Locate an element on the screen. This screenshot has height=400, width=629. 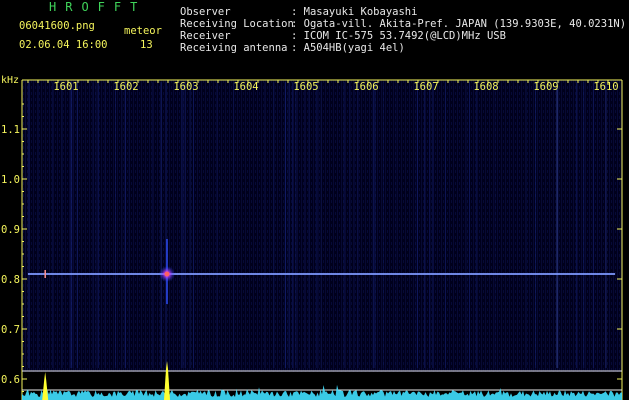
x-tick-label: 1610 is located at coordinates (605, 87).